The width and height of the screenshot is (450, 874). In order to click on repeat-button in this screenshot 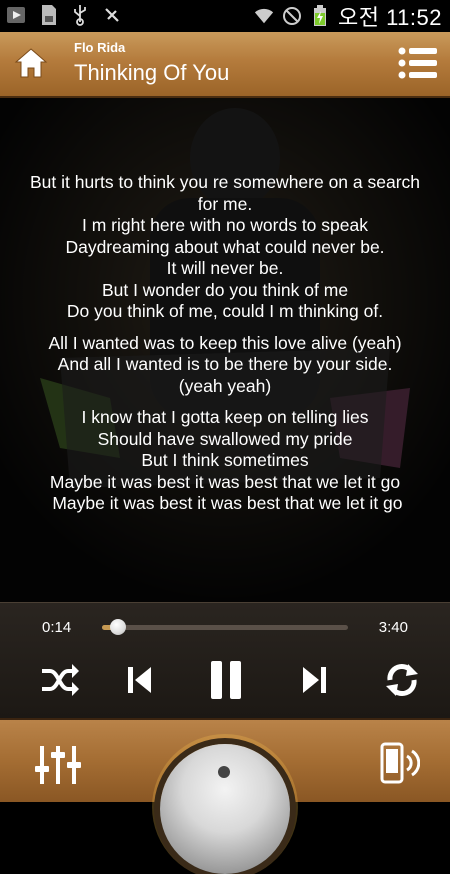, I will do `click(402, 680)`.